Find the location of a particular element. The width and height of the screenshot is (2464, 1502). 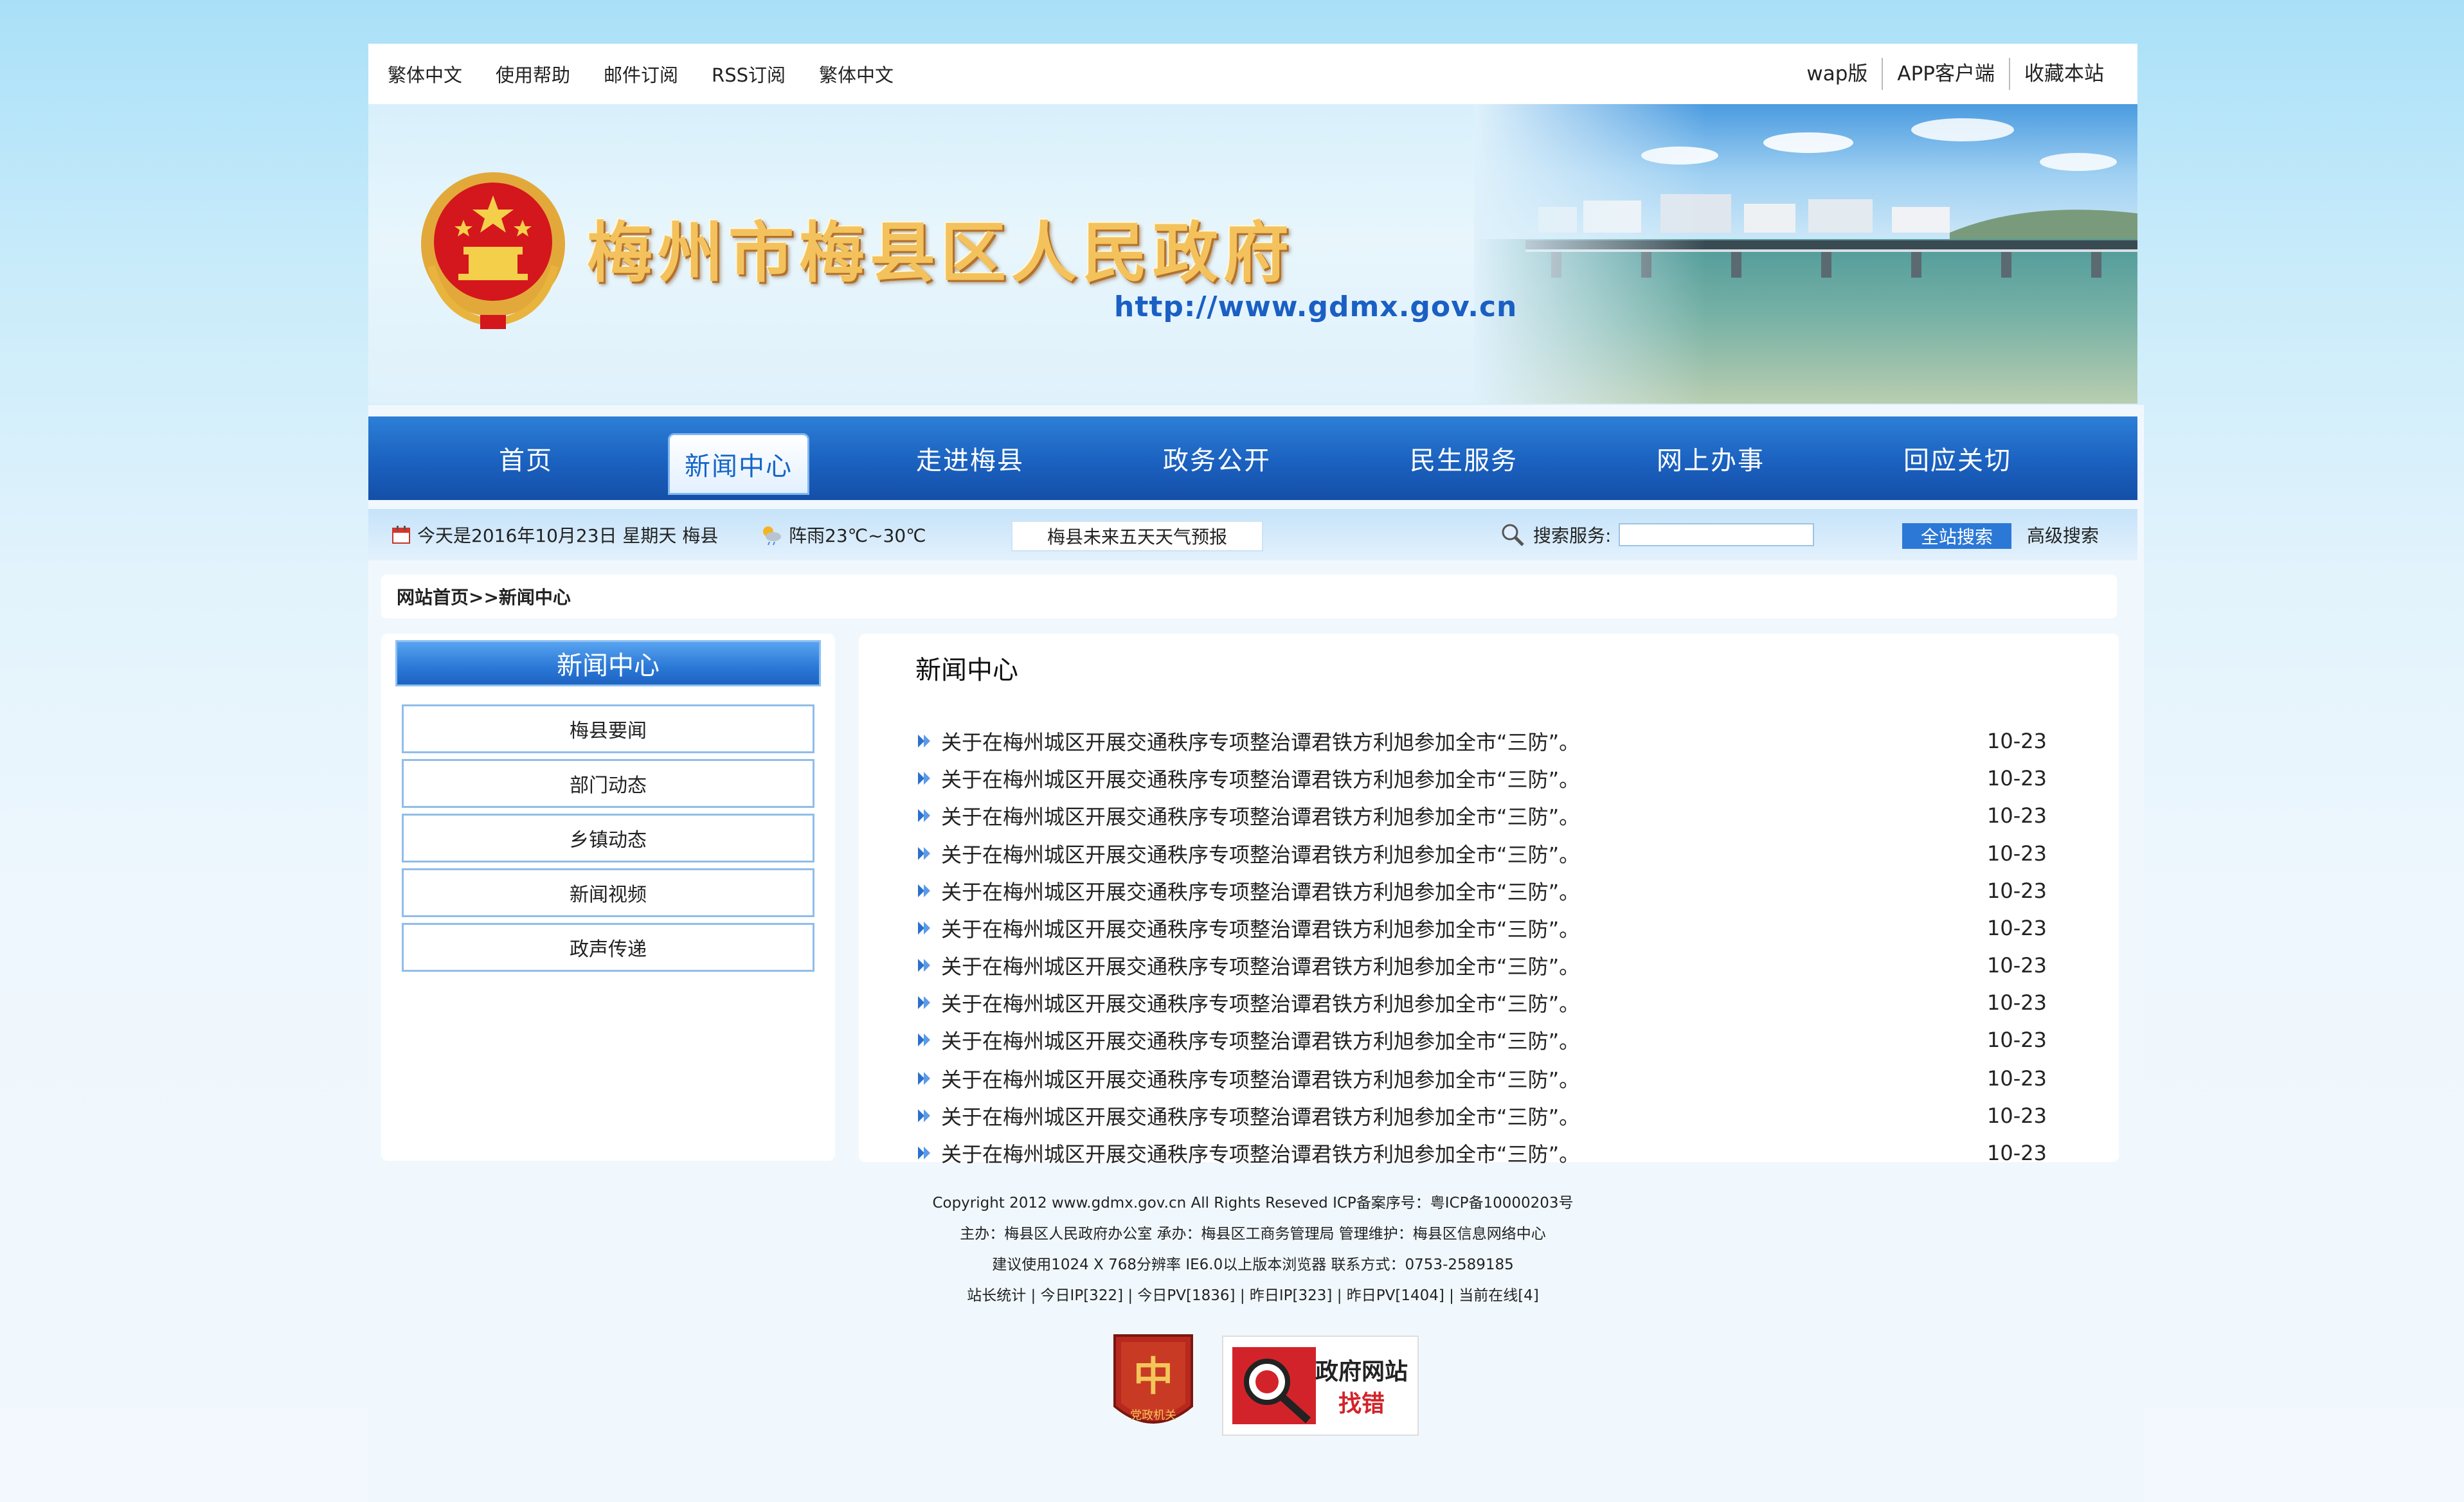

forecast-button: 梅县未来五天天气预报 is located at coordinates (1137, 536).